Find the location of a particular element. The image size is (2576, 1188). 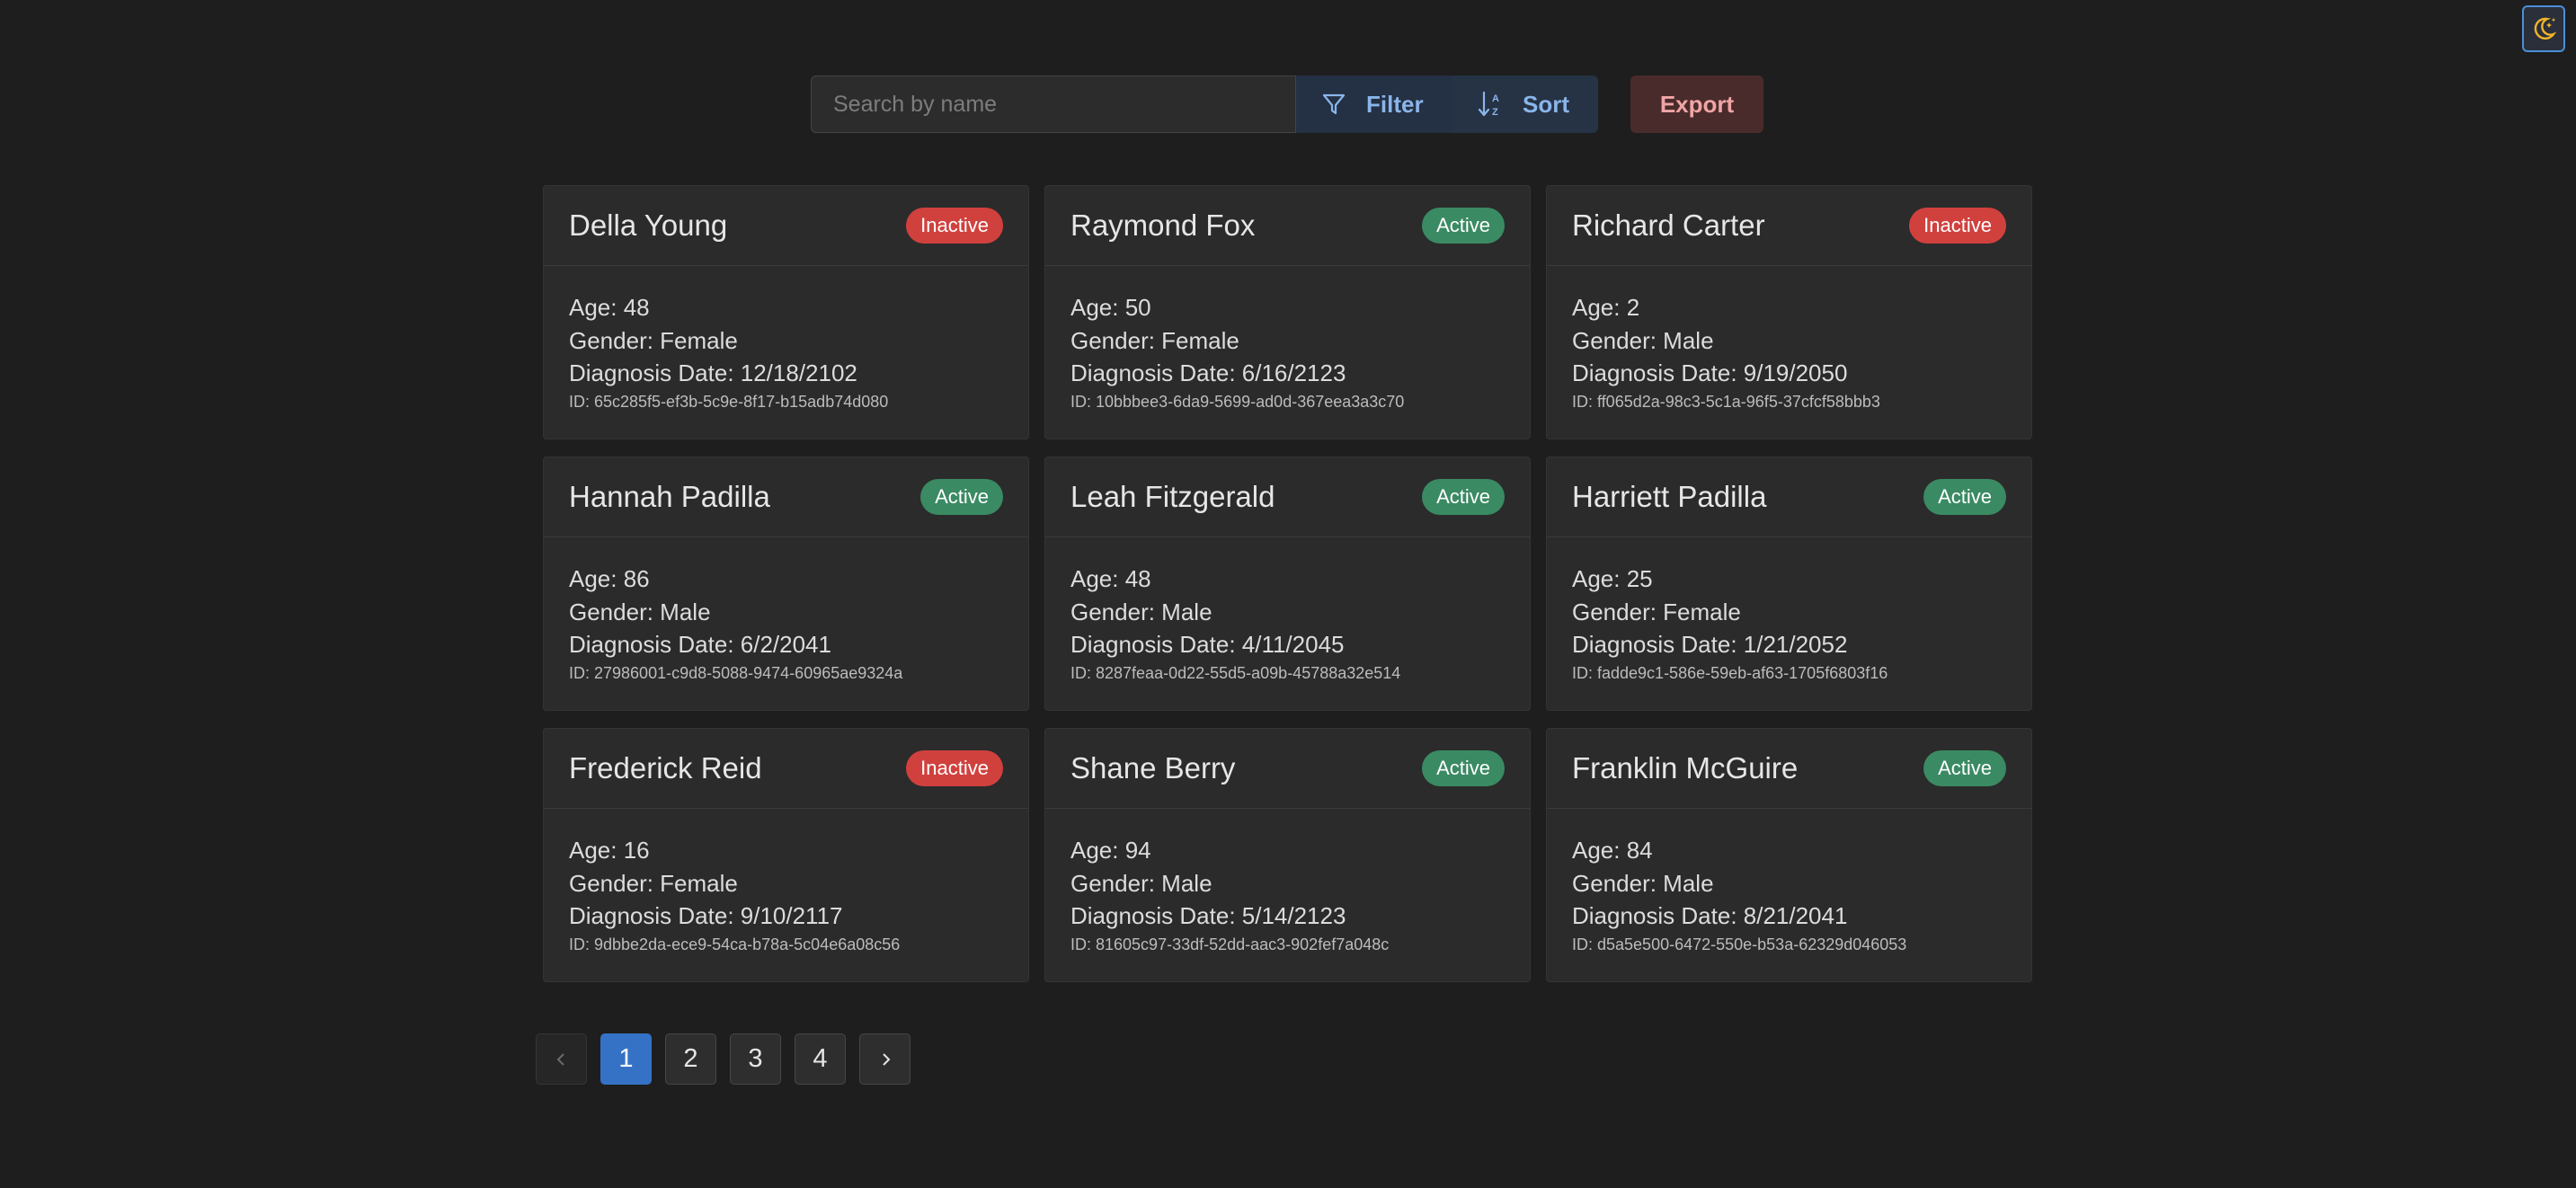

sort-button: A Z Sort is located at coordinates (1525, 104).